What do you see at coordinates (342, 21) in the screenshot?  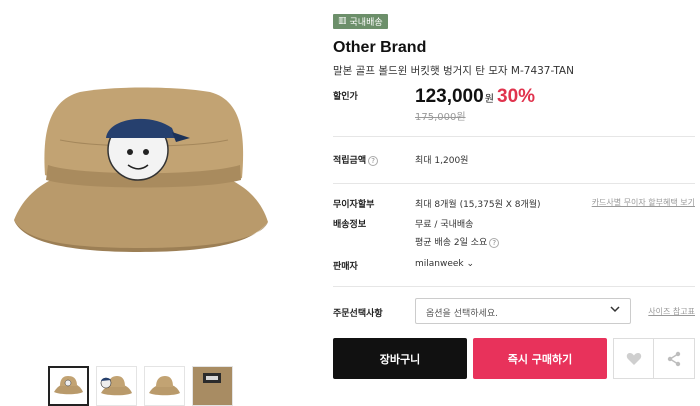 I see `box-icon: ▥` at bounding box center [342, 21].